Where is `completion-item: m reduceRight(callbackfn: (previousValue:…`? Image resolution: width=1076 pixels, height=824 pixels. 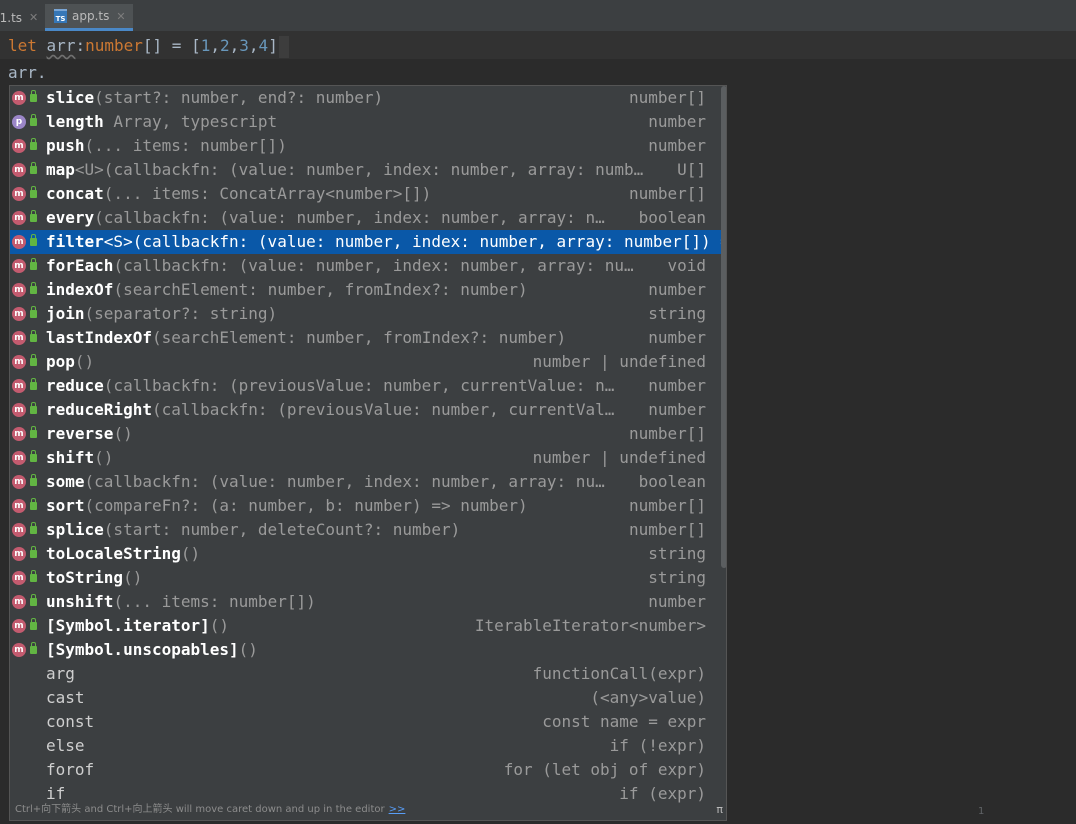 completion-item: m reduceRight(callbackfn: (previousValue:… is located at coordinates (368, 410).